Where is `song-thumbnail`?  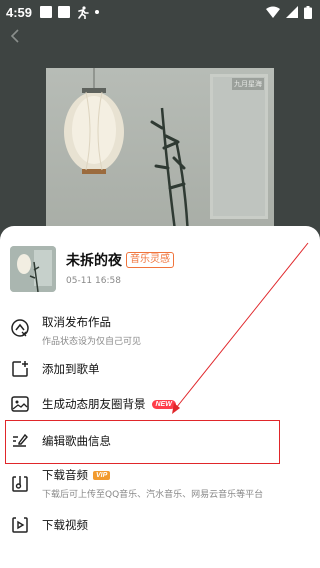 song-thumbnail is located at coordinates (33, 269).